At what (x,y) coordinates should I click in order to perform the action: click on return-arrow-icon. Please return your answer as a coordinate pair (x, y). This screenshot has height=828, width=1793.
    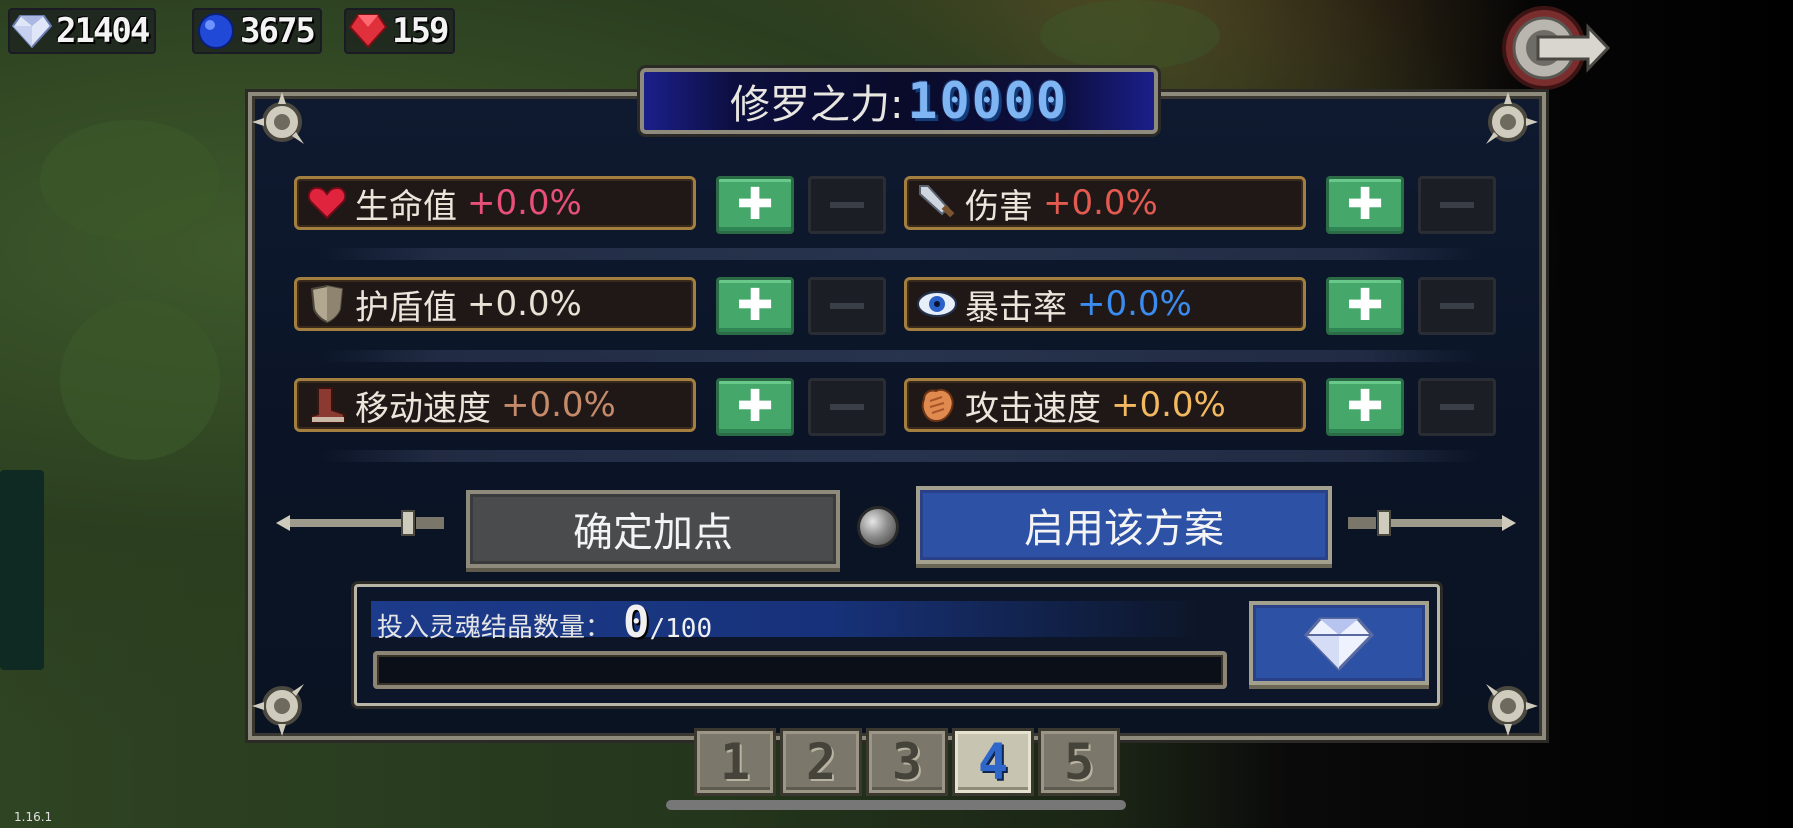
    Looking at the image, I should click on (1555, 48).